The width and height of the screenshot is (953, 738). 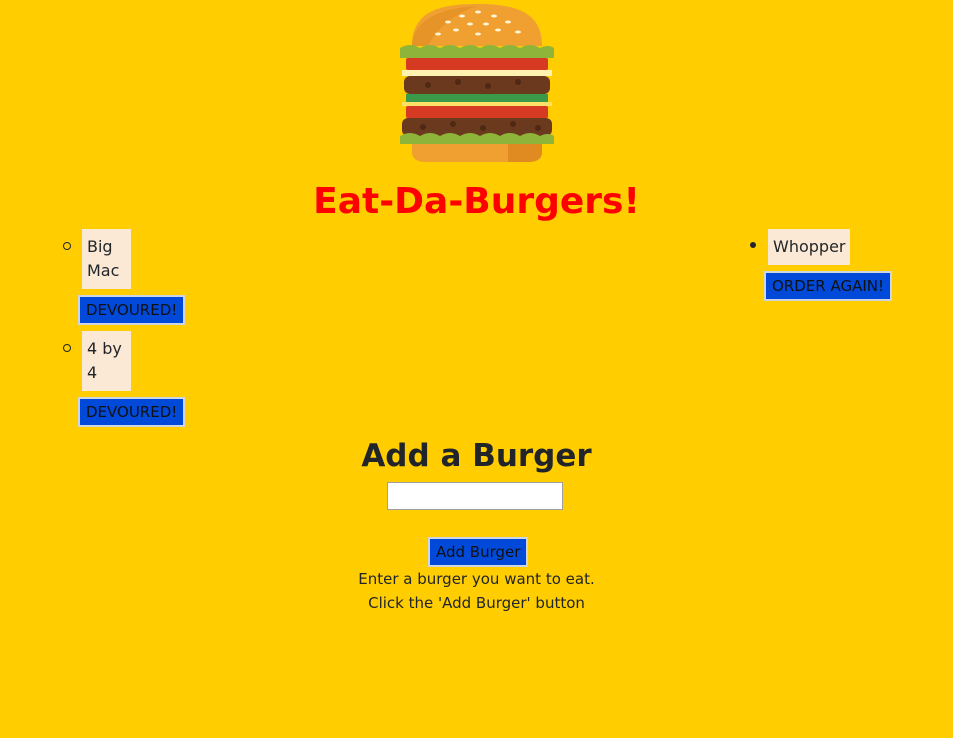 I want to click on burger-name: Whopper, so click(x=809, y=247).